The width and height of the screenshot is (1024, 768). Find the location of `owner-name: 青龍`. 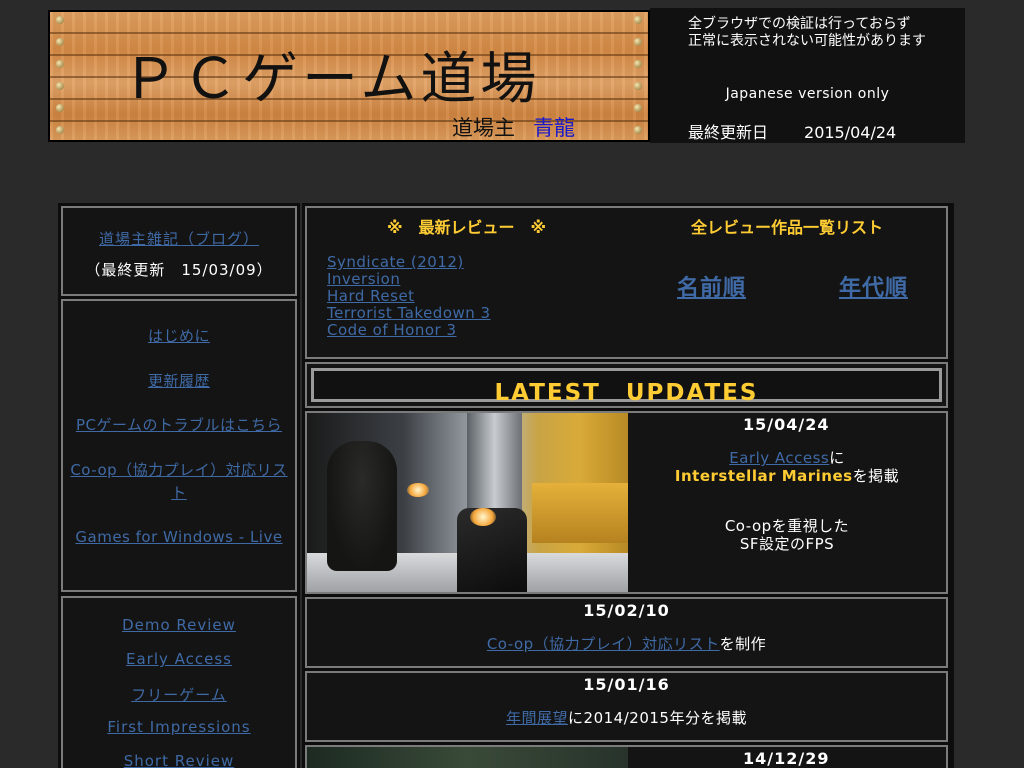

owner-name: 青龍 is located at coordinates (554, 128).